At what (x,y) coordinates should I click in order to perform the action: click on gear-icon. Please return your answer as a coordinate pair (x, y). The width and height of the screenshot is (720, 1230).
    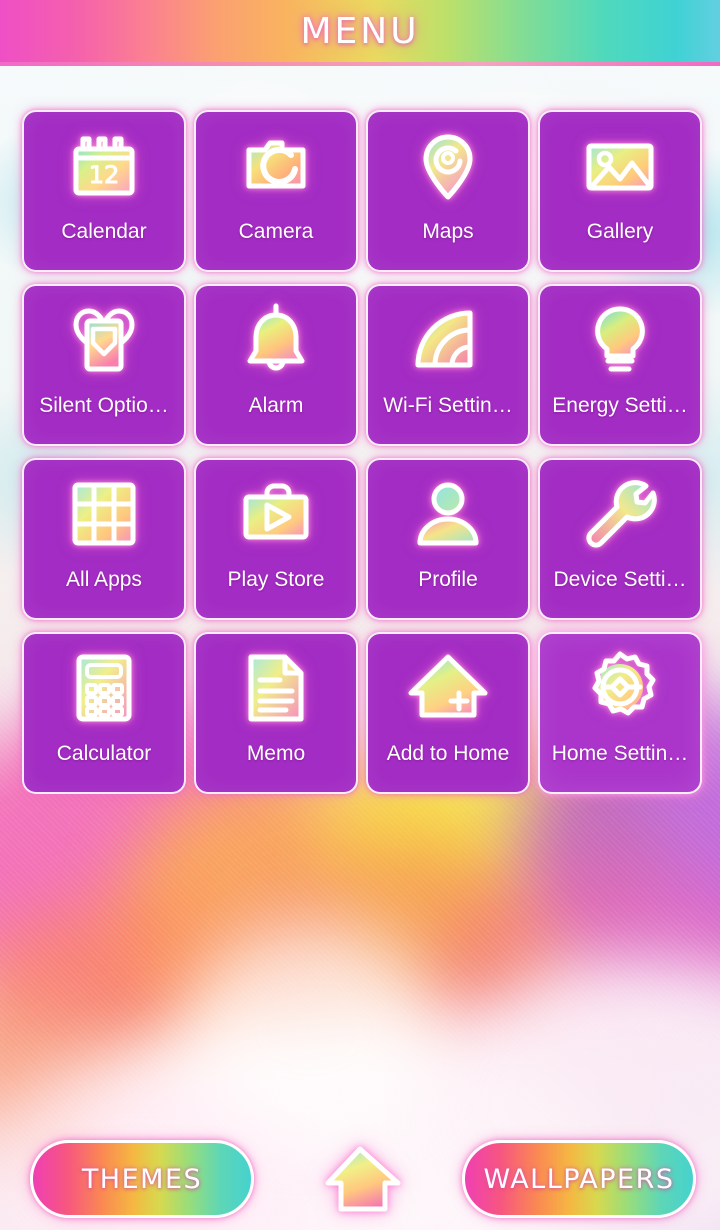
    Looking at the image, I should click on (620, 688).